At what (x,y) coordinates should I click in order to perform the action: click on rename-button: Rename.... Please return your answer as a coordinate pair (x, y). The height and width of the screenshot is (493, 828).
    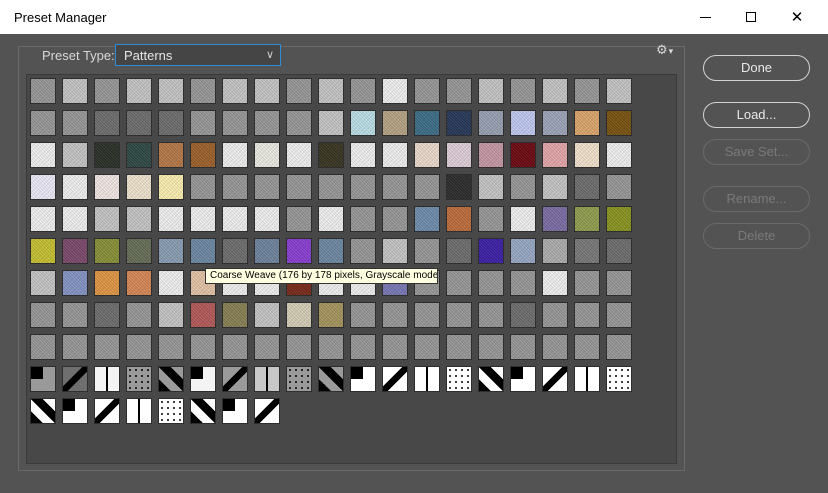
    Looking at the image, I should click on (756, 199).